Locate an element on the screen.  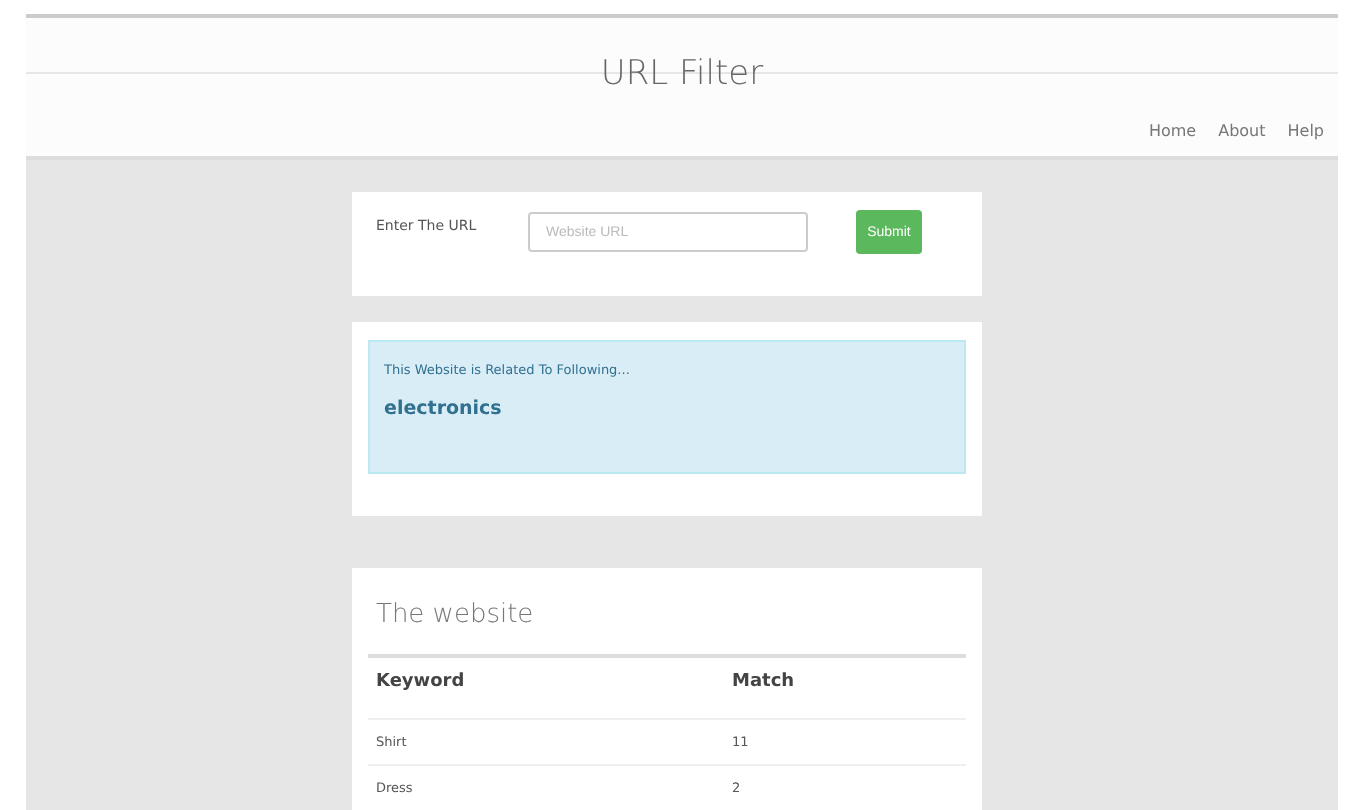
category-text: electronics is located at coordinates (444, 409).